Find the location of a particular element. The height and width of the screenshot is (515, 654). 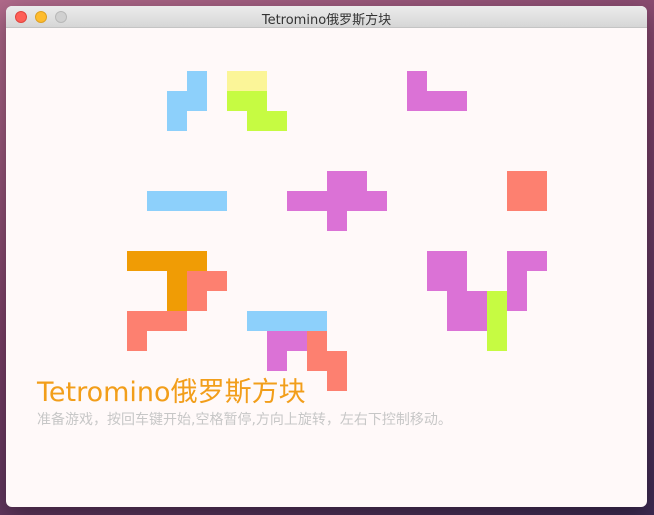

game-instructions: 准备游戏，按回车键开始,空格暂停,方向上旋转，左右下控制移动。 is located at coordinates (244, 420).